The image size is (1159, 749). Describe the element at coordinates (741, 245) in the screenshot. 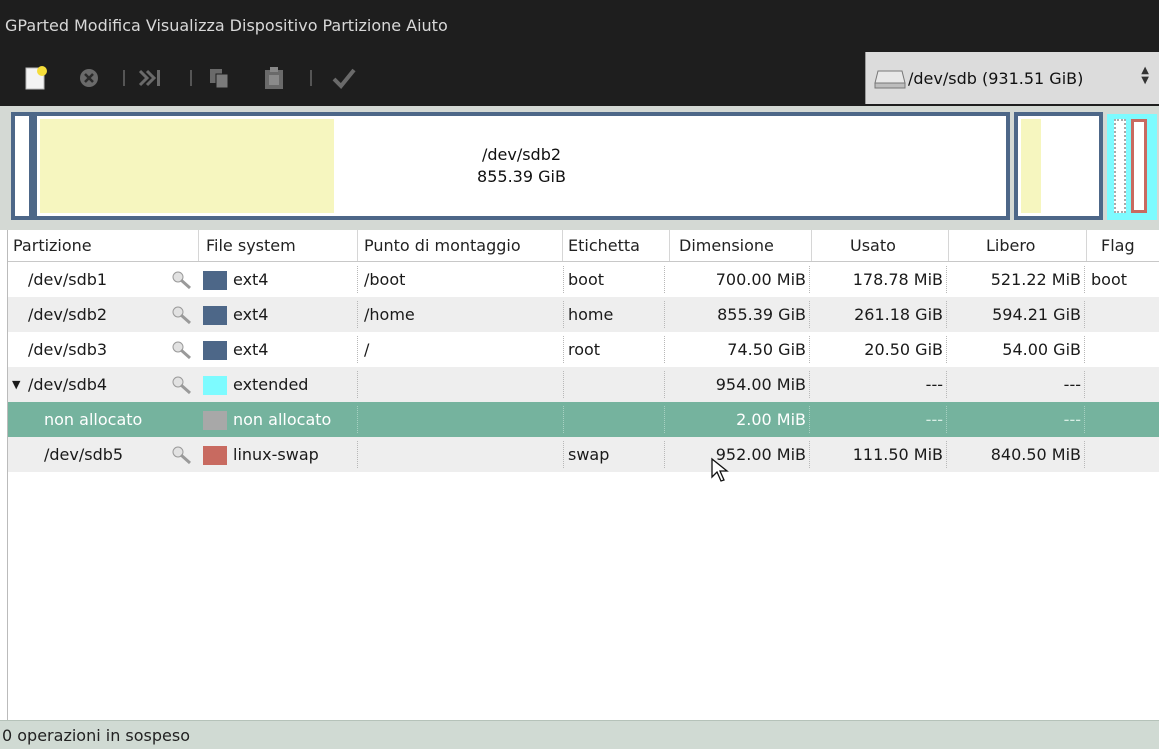

I see `col-size-header: Dimensione` at that location.